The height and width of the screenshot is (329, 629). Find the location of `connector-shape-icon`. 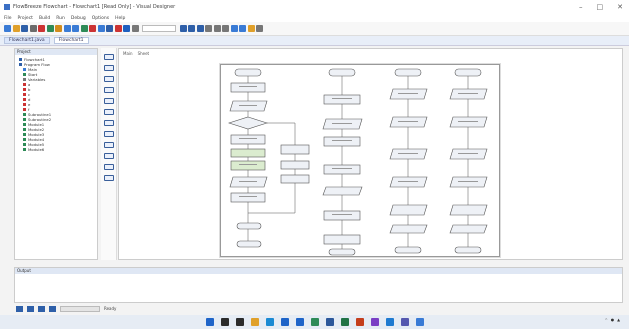

connector-shape-icon is located at coordinates (108, 134).